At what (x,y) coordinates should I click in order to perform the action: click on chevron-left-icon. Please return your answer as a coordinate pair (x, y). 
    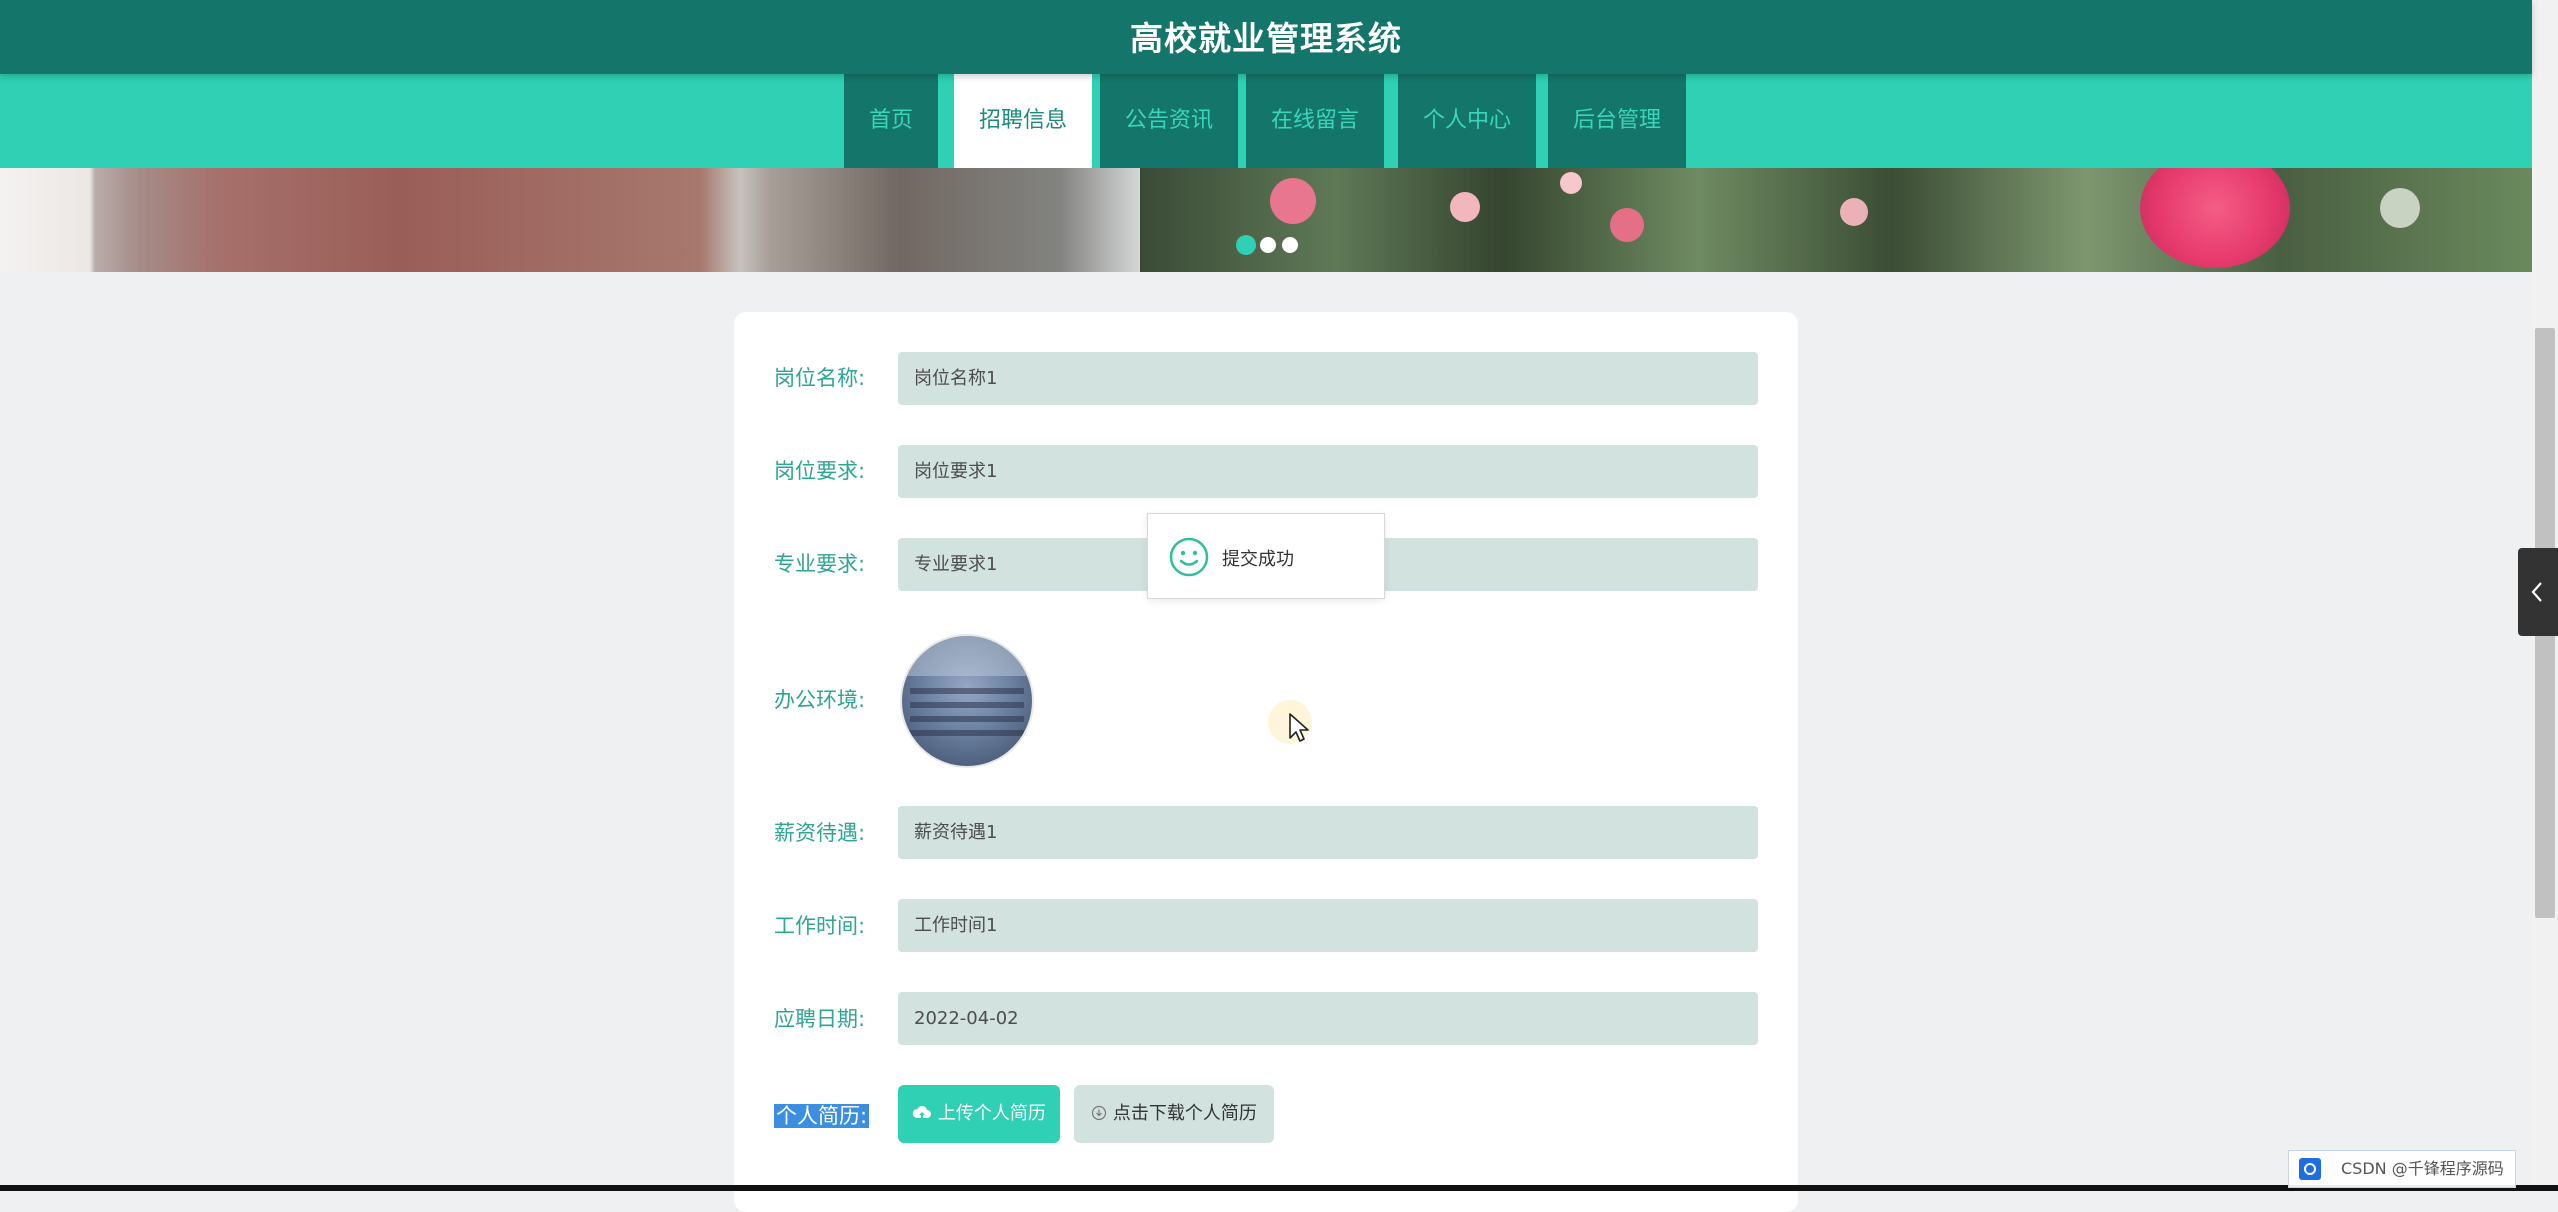
    Looking at the image, I should click on (2536, 592).